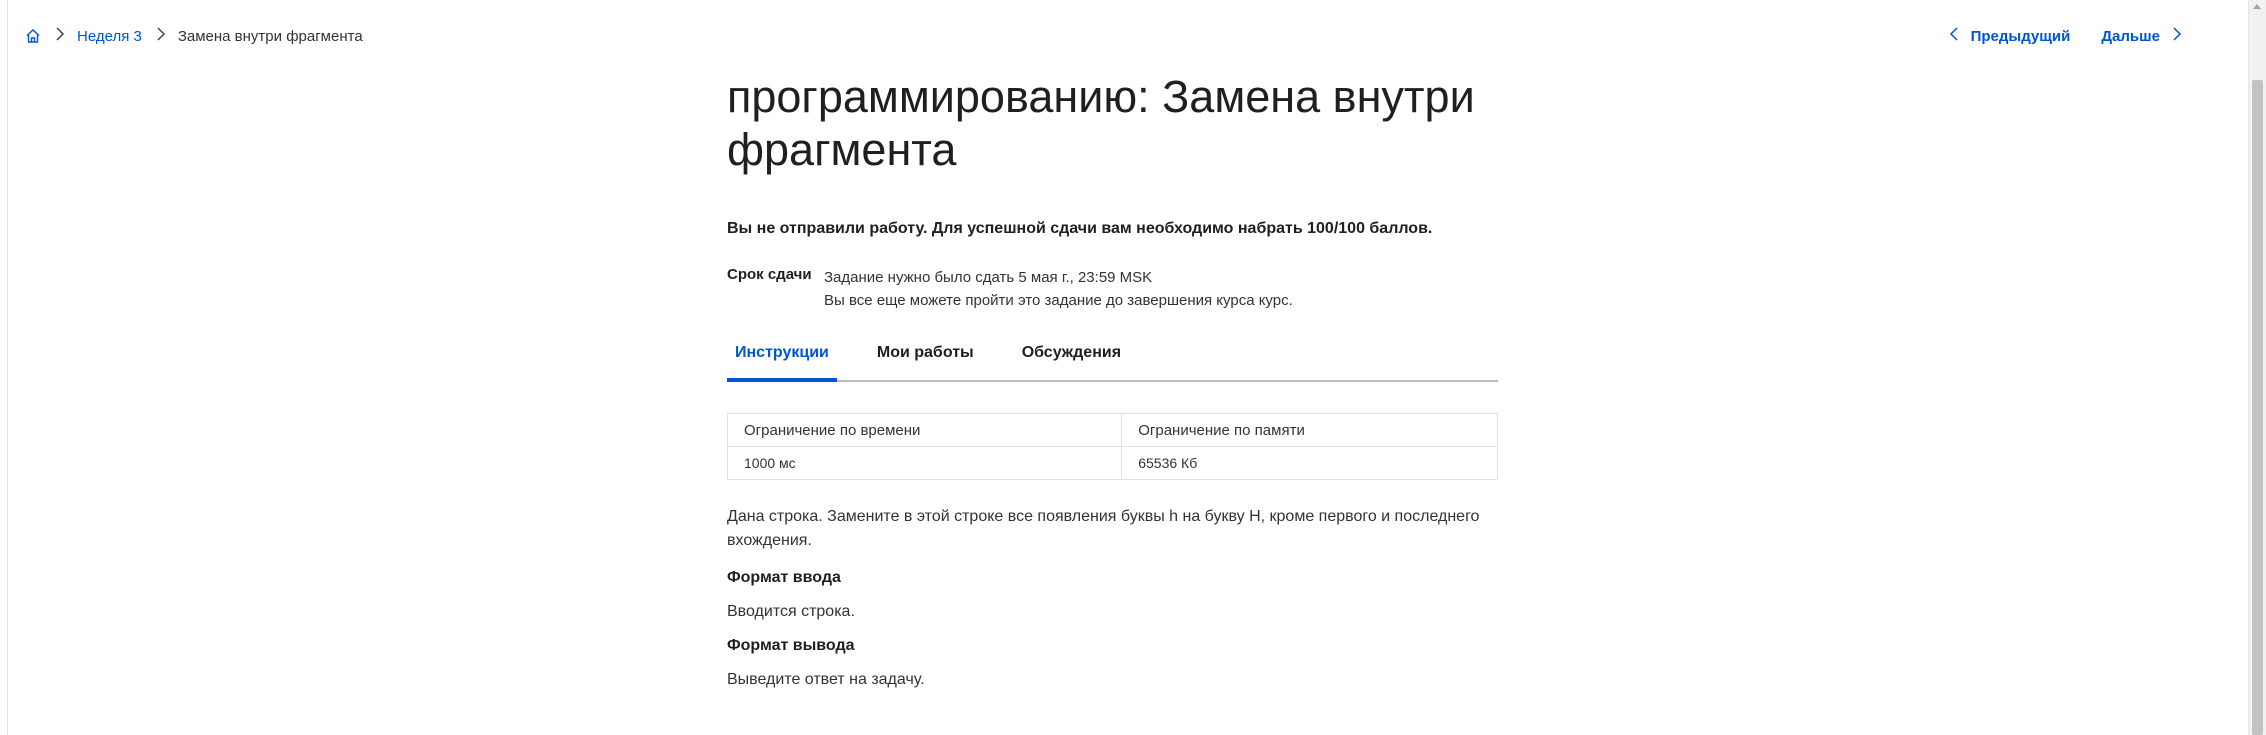 This screenshot has width=2266, height=735. I want to click on chevron-left-icon, so click(1960, 36).